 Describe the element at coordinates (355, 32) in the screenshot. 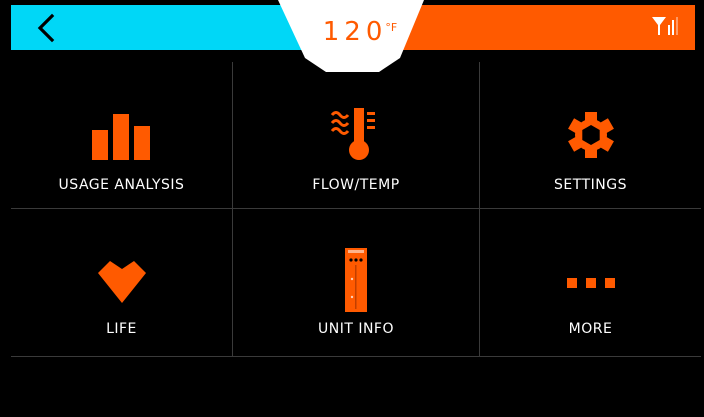

I see `temperature-value: 120` at that location.